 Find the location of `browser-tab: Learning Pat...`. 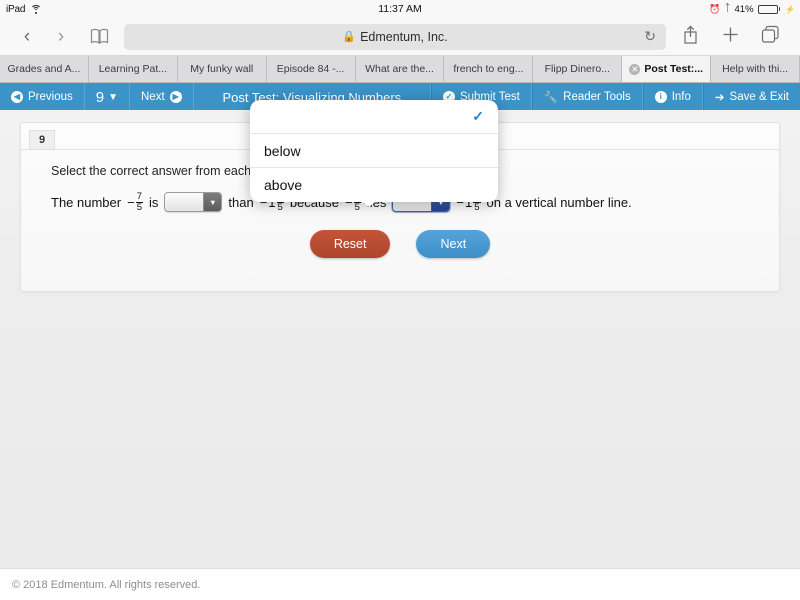

browser-tab: Learning Pat... is located at coordinates (133, 69).